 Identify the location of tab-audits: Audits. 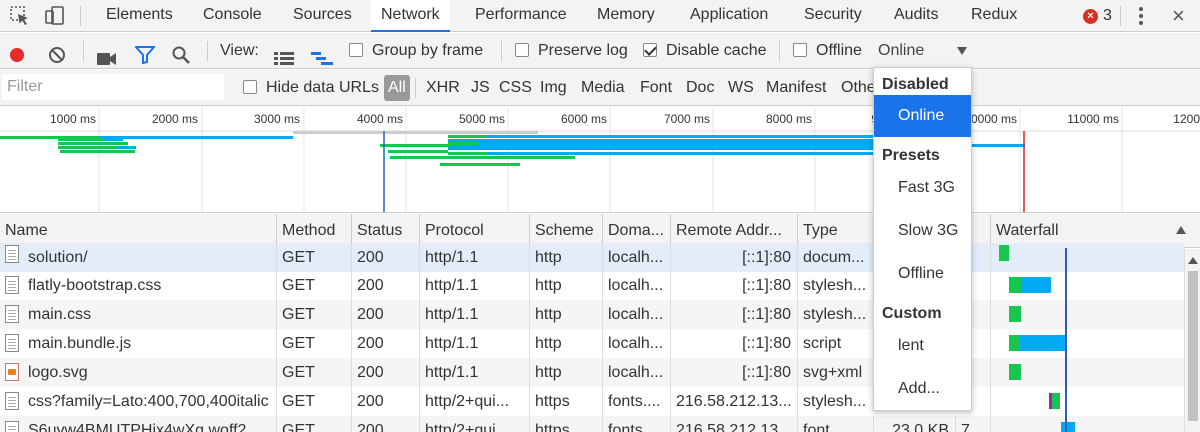
(916, 16).